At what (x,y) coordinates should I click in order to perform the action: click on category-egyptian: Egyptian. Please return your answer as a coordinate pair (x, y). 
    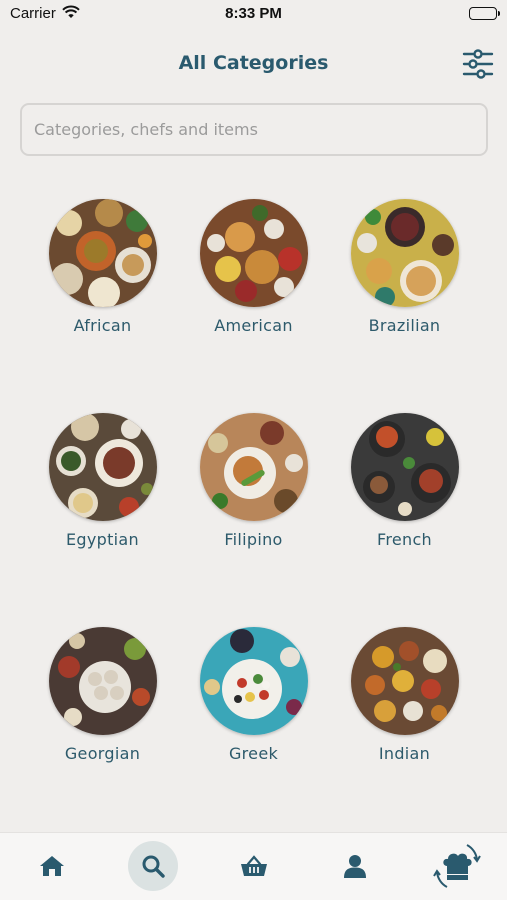
    Looking at the image, I should click on (102, 520).